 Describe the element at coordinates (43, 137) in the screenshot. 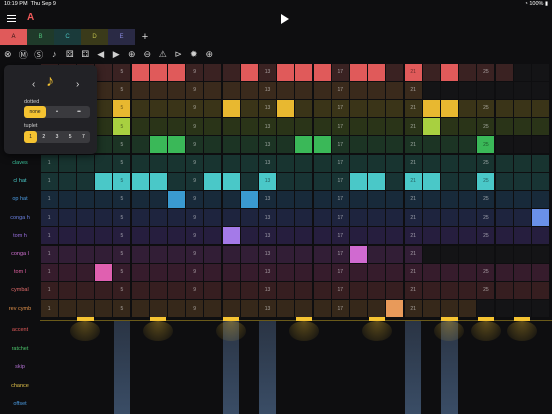

I see `tuplet-option: 2` at that location.